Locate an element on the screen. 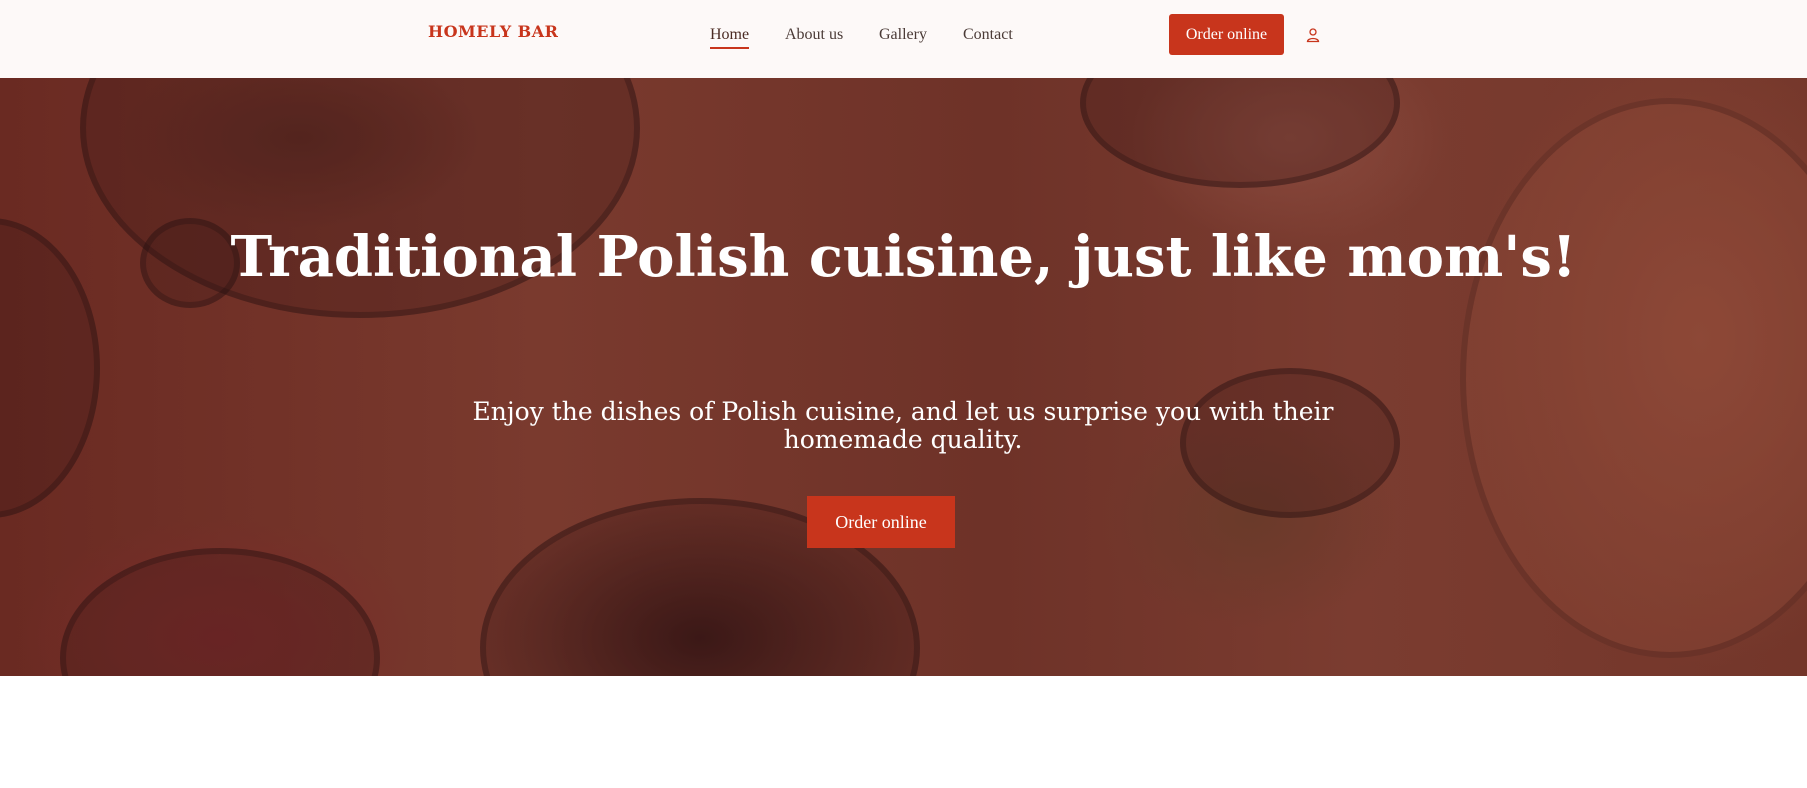 Image resolution: width=1807 pixels, height=788 pixels. nav-item-home: Home is located at coordinates (730, 37).